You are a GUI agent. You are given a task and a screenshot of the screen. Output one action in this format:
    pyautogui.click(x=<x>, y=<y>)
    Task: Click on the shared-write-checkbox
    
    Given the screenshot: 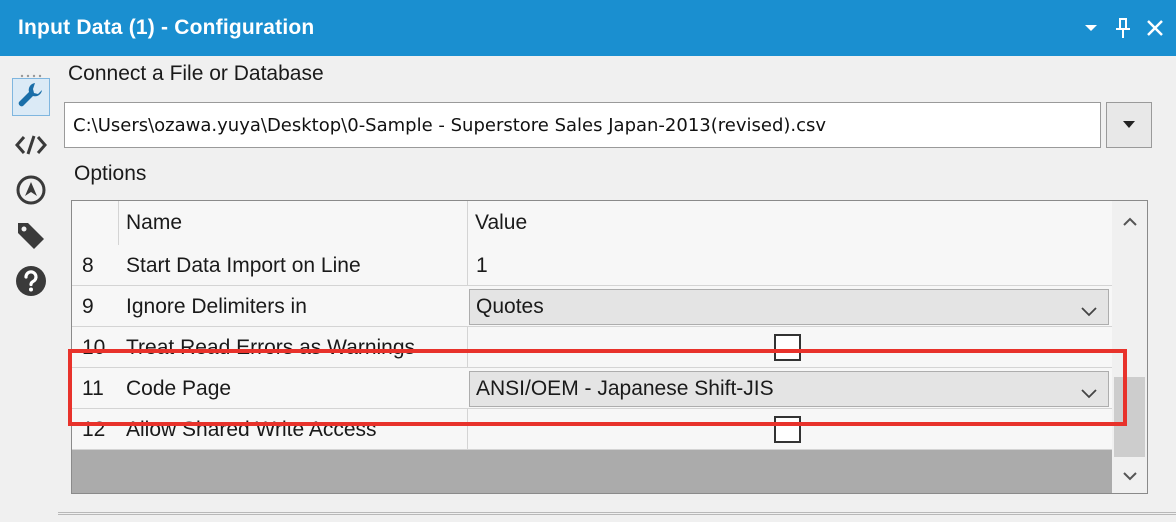 What is the action you would take?
    pyautogui.click(x=787, y=429)
    